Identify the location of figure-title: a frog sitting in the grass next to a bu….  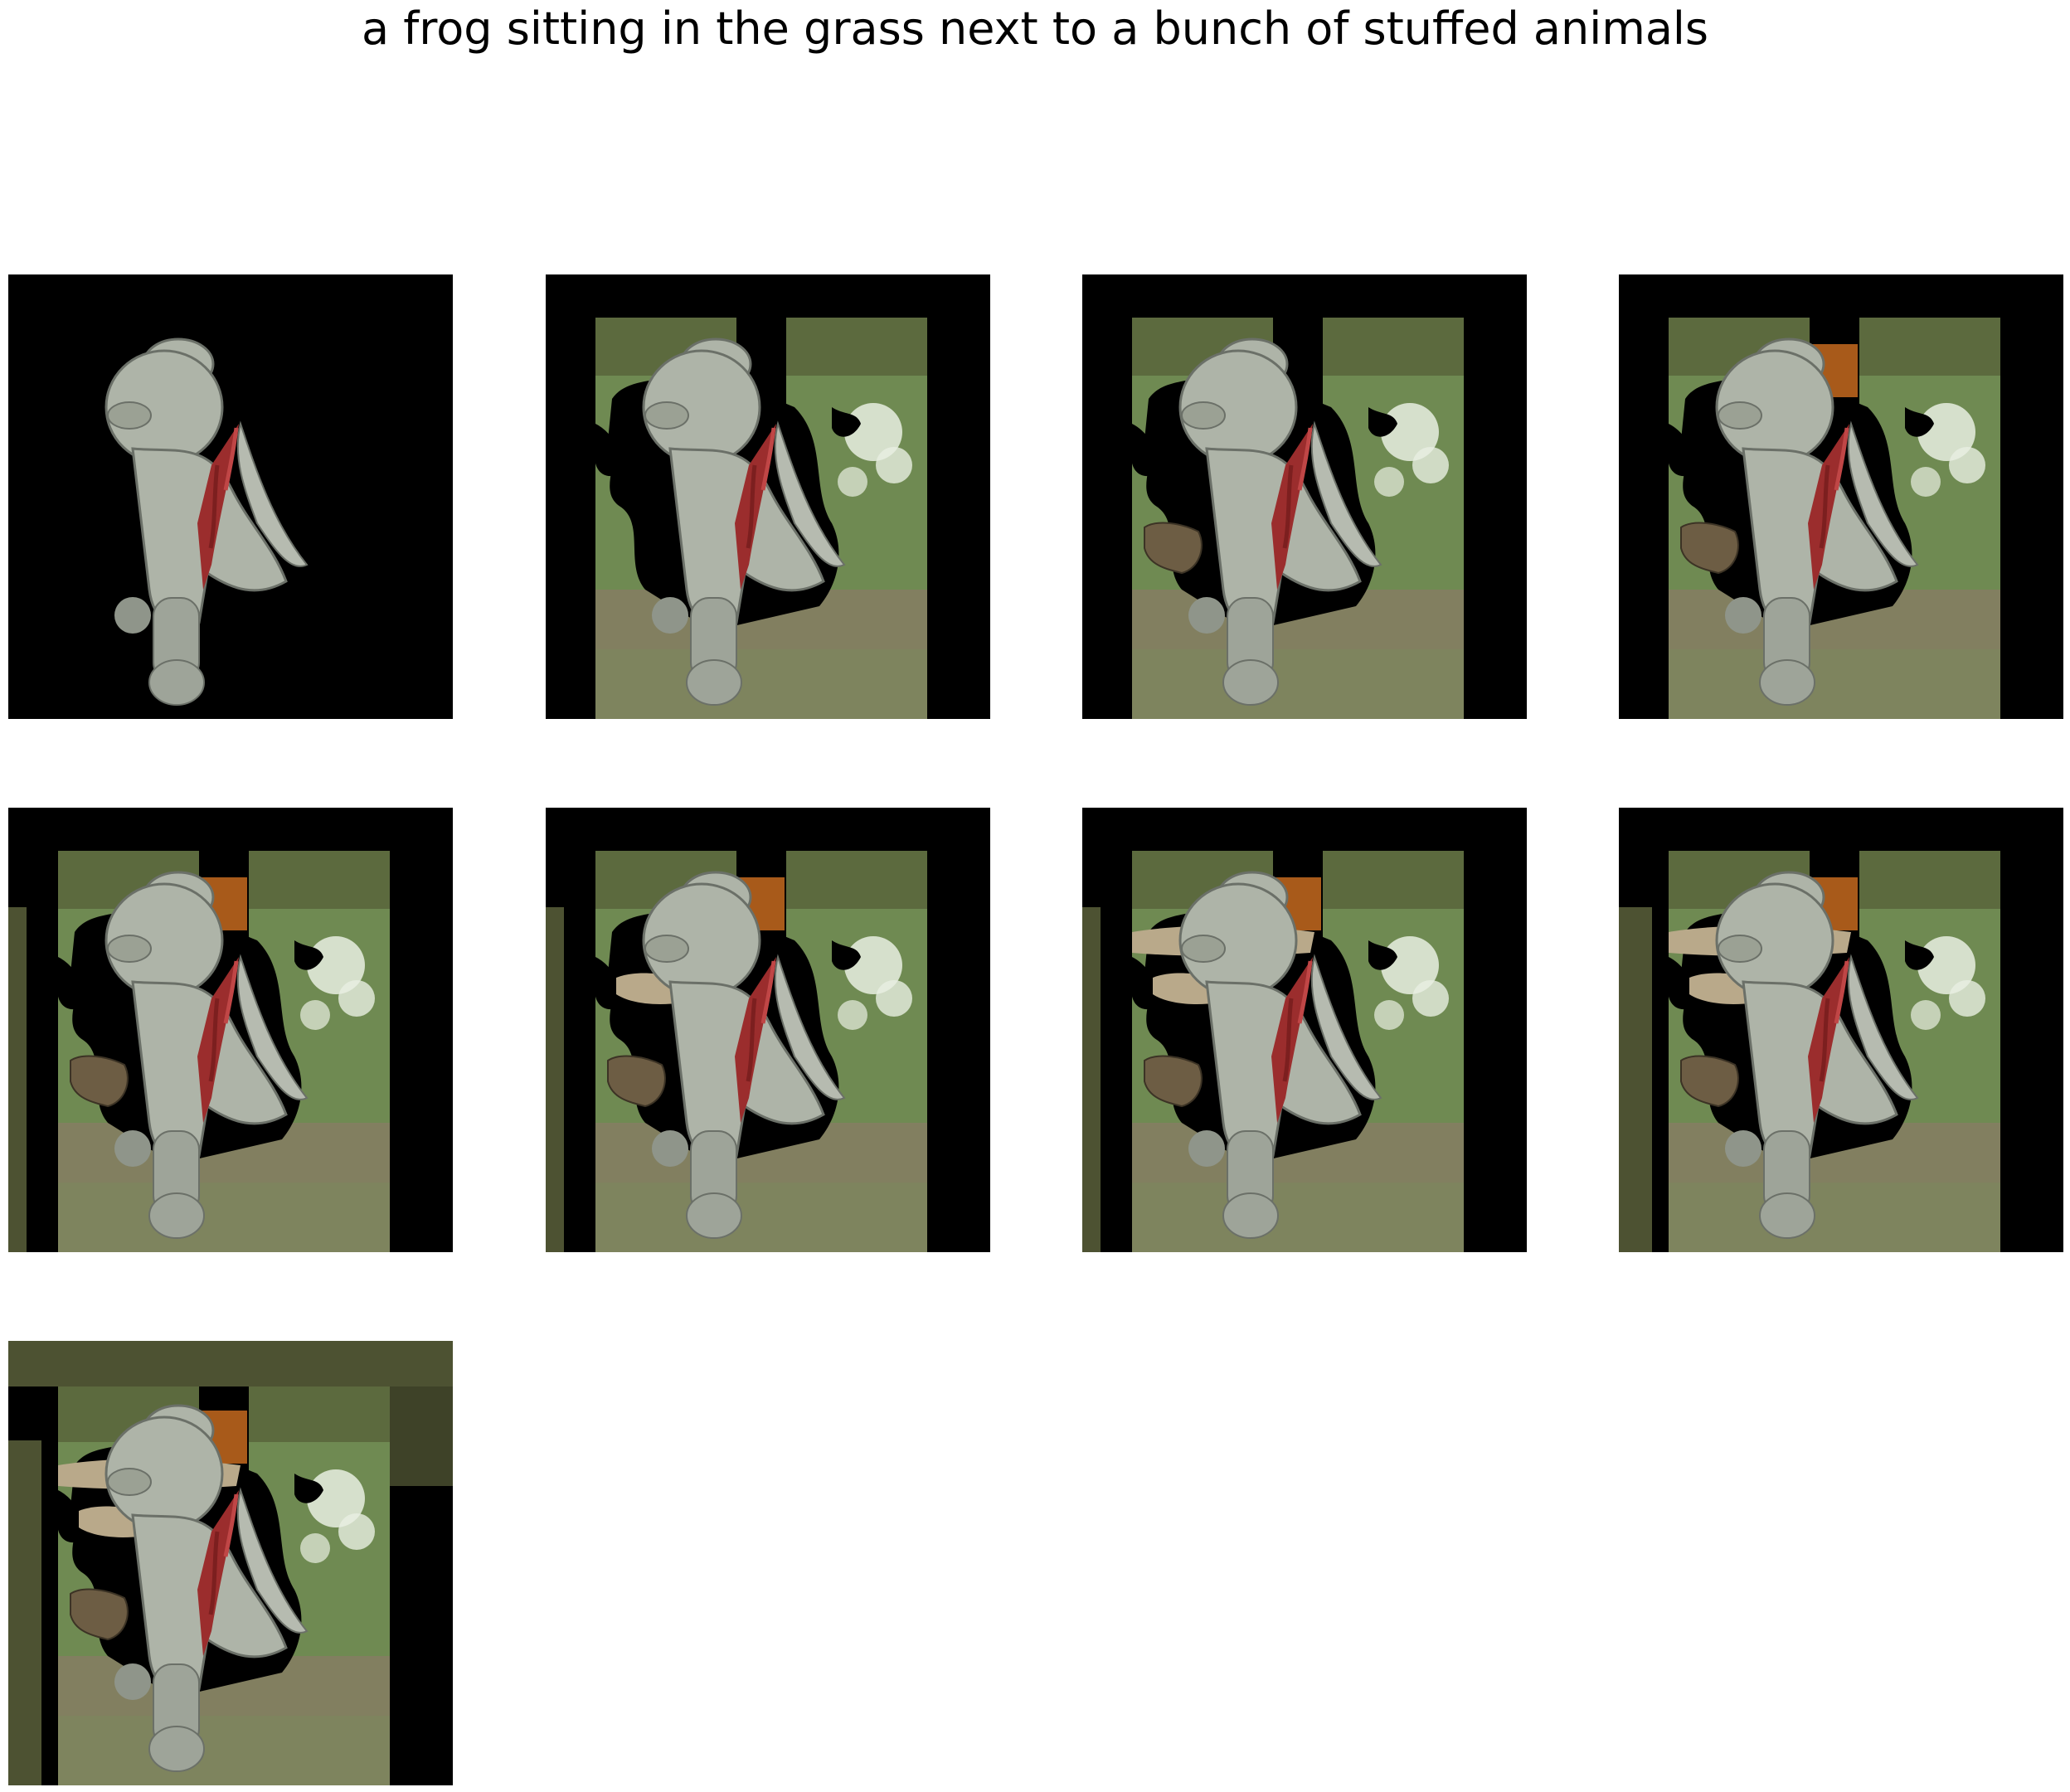
(1035, 28).